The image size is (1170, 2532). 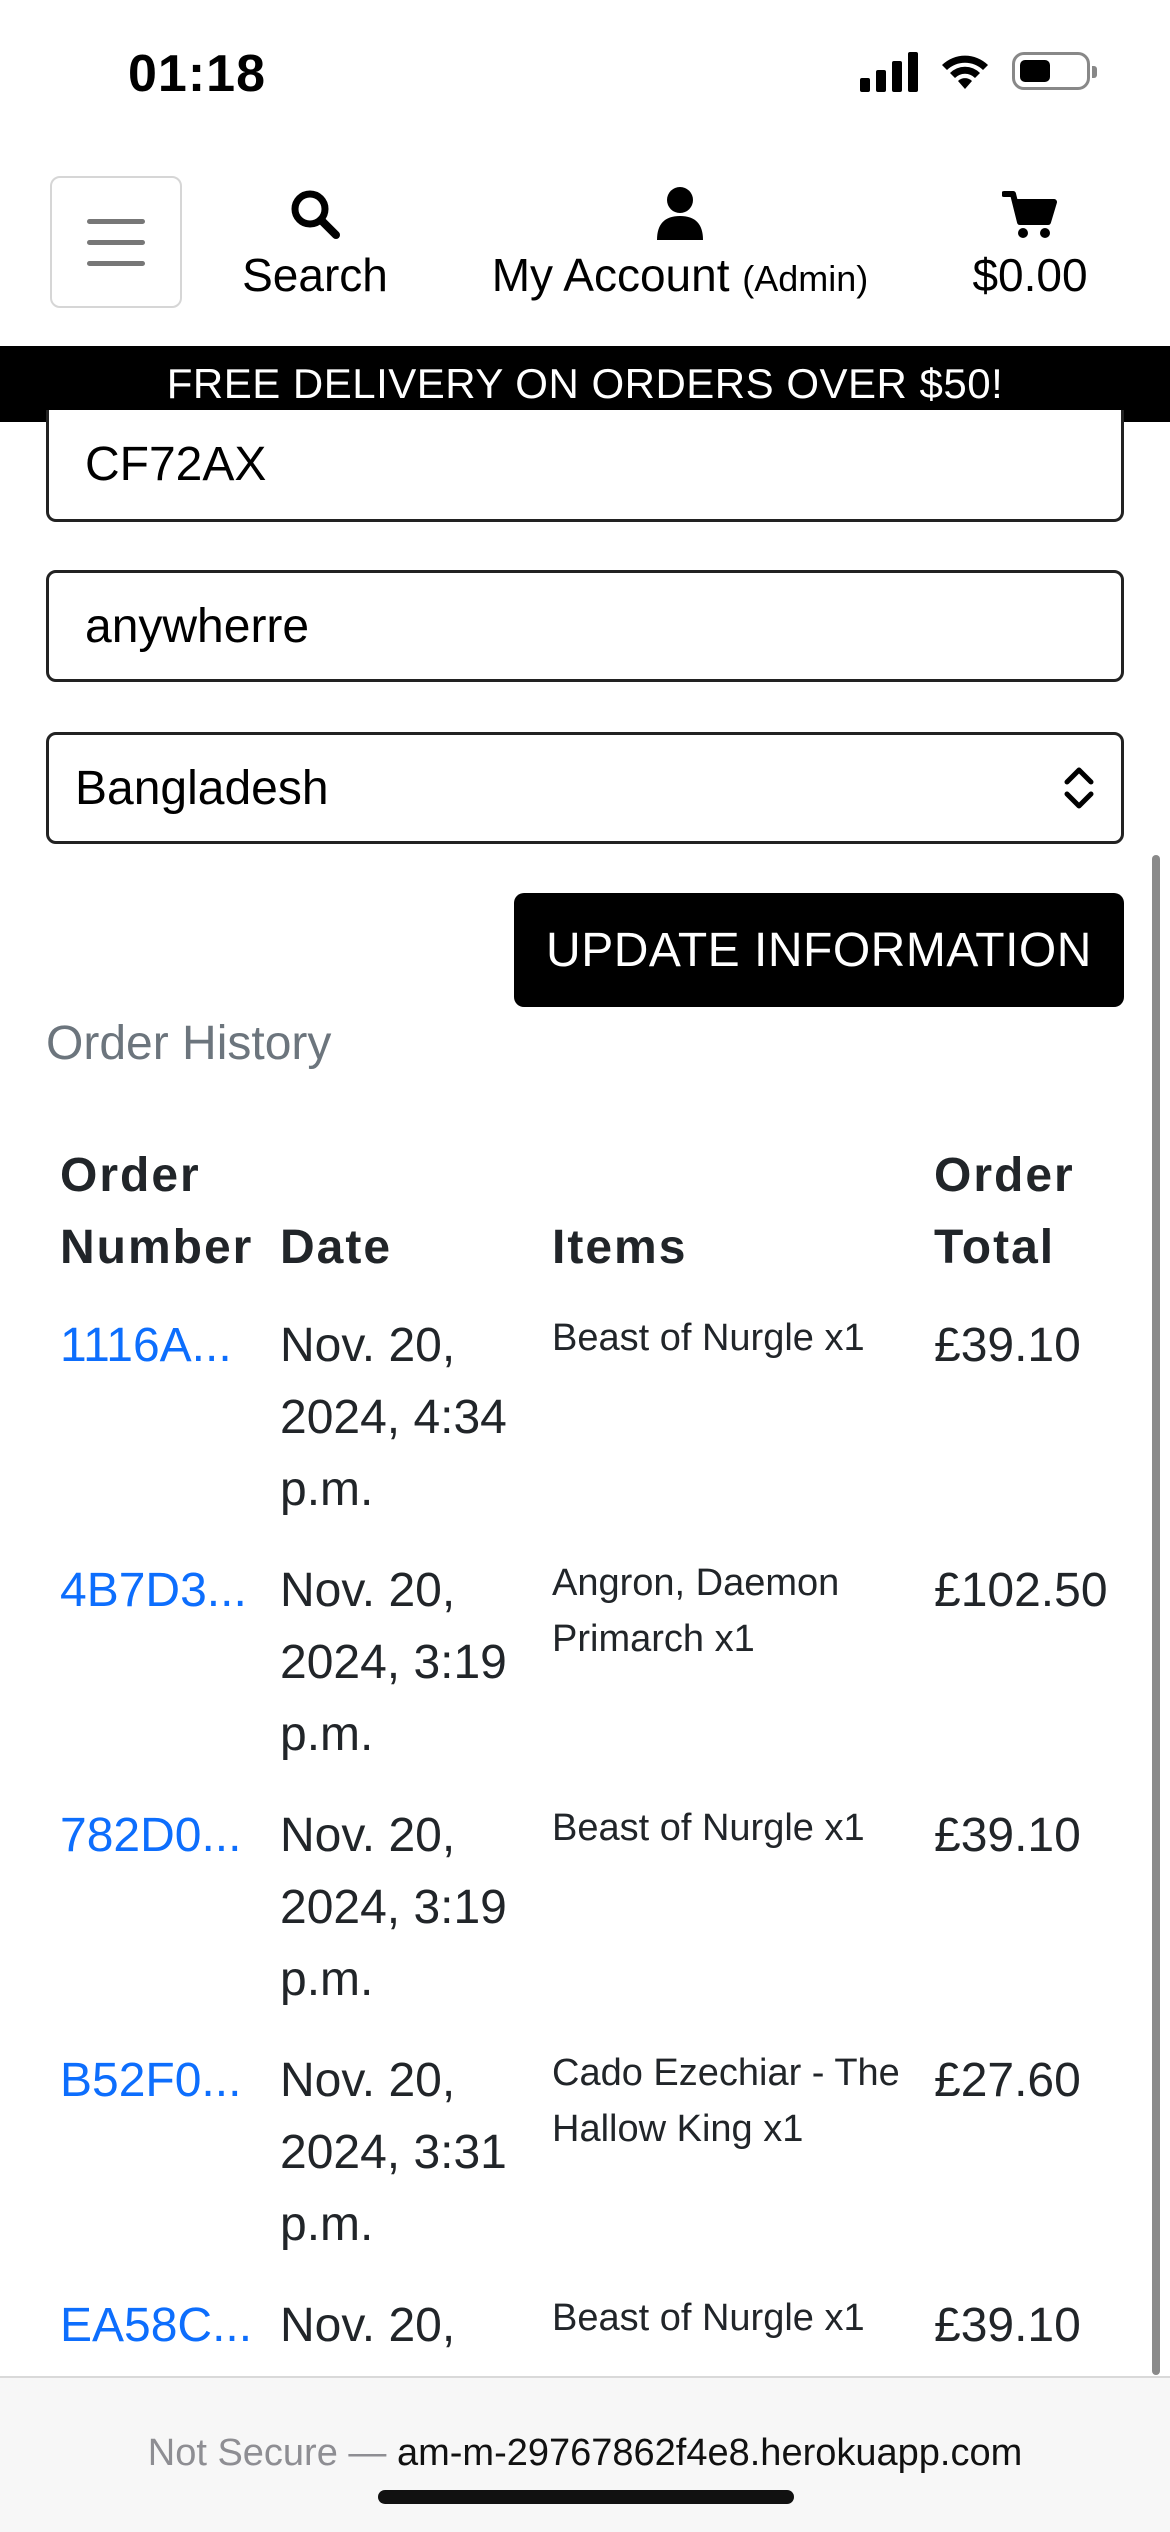 What do you see at coordinates (202, 788) in the screenshot?
I see `country-selected-value: Bangladesh` at bounding box center [202, 788].